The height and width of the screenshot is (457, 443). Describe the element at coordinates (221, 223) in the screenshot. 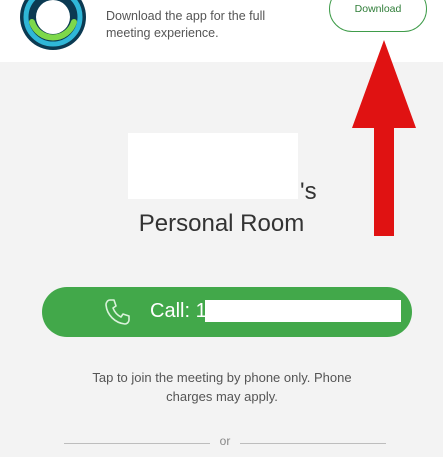

I see `room-title: Personal Room` at that location.